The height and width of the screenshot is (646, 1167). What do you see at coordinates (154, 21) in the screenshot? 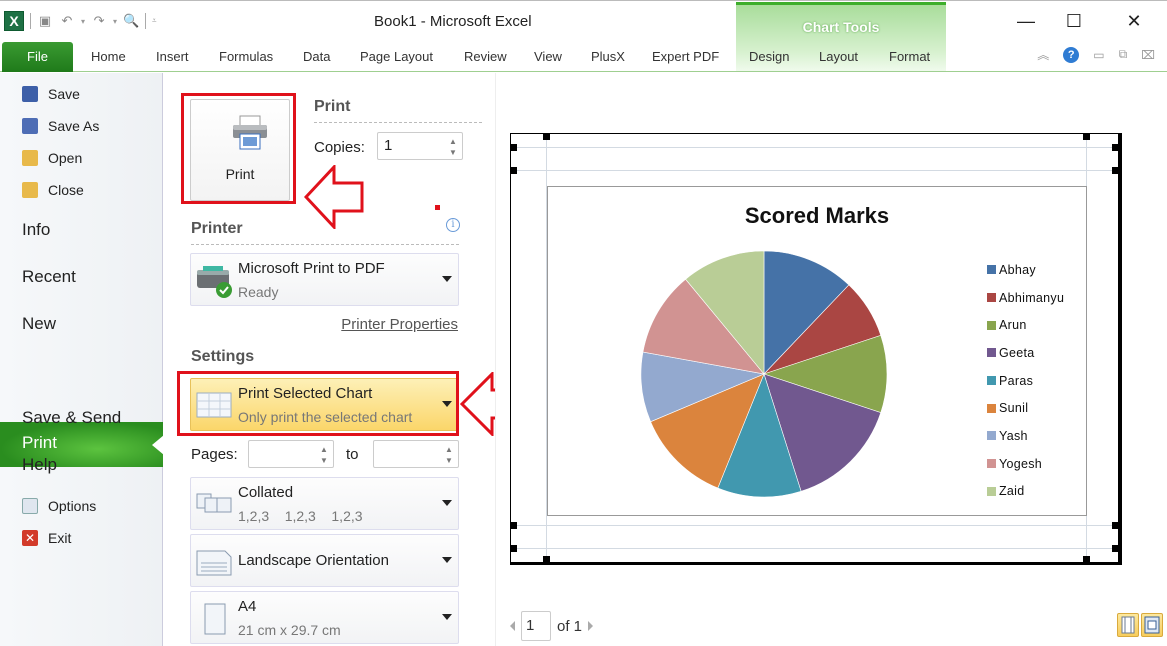
I see `customize-quick-access-icon: ⩡` at bounding box center [154, 21].